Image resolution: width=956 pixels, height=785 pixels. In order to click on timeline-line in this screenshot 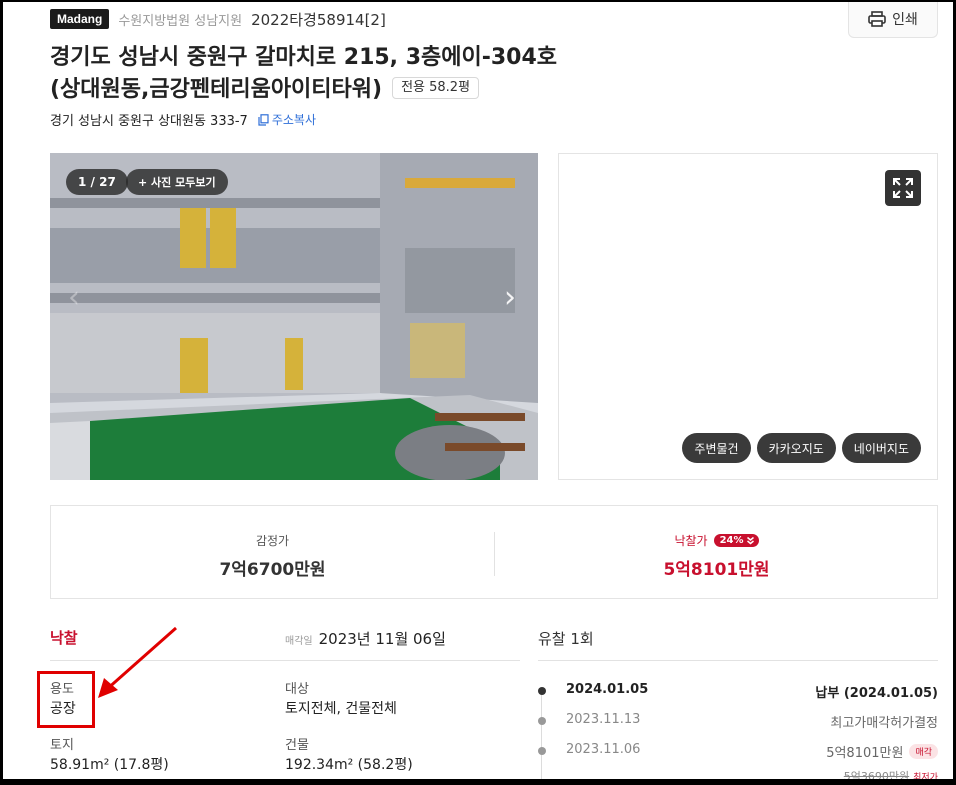, I will do `click(541, 737)`.